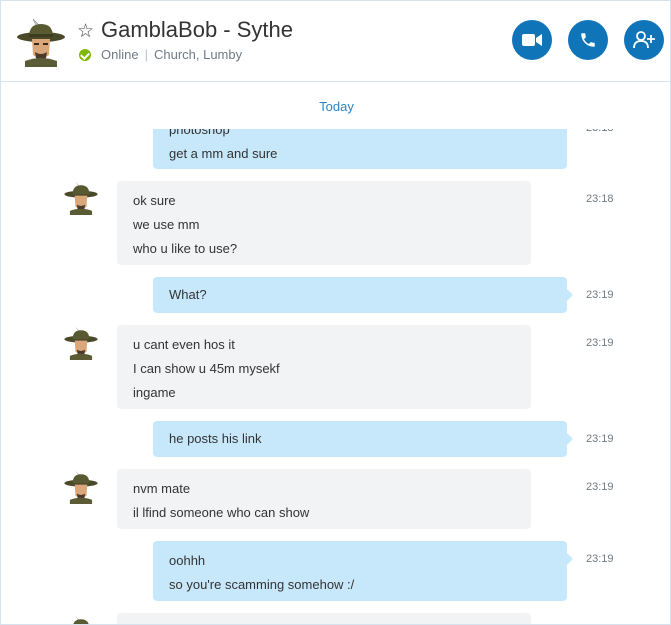 The height and width of the screenshot is (625, 671). I want to click on message-text: il lfind someone who can show, so click(221, 512).